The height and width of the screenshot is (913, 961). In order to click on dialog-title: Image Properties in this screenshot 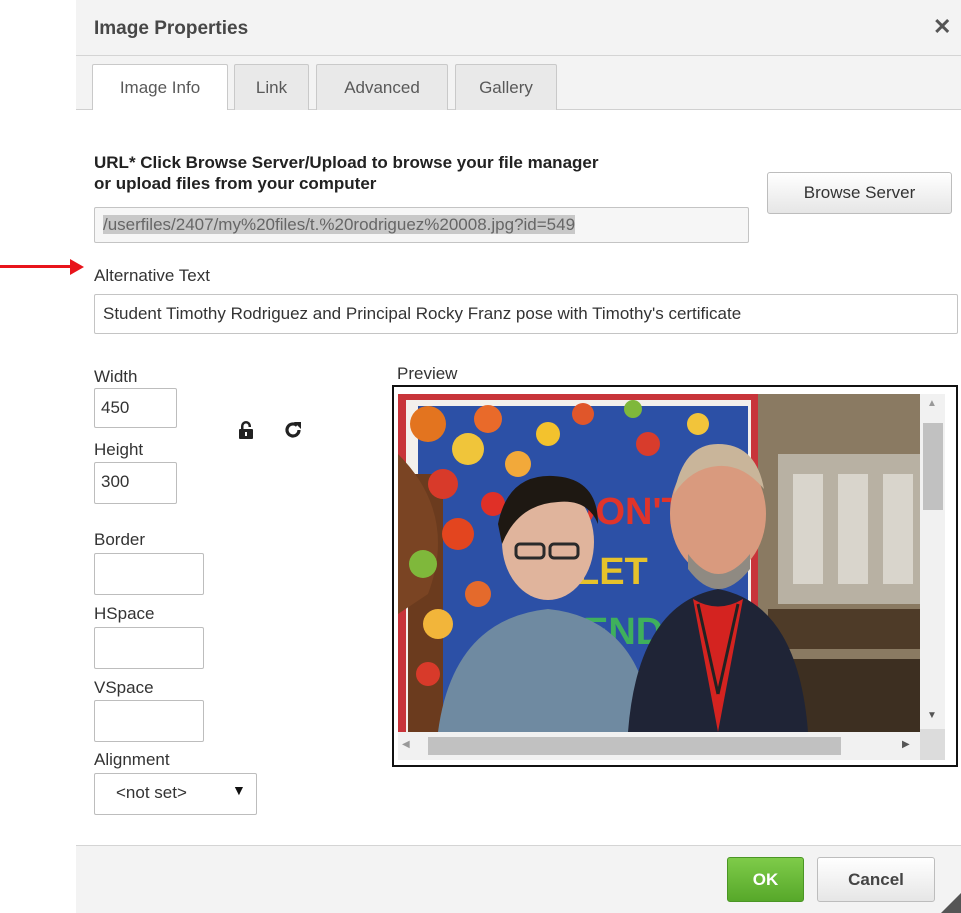, I will do `click(171, 28)`.